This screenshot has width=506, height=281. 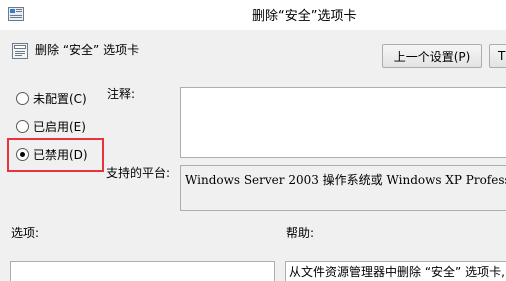 What do you see at coordinates (138, 173) in the screenshot?
I see `supported-platform-label: 支持的平台:` at bounding box center [138, 173].